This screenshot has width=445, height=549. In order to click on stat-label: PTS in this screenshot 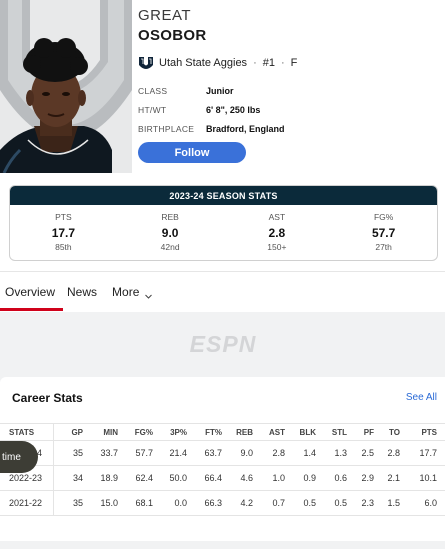, I will do `click(63, 217)`.